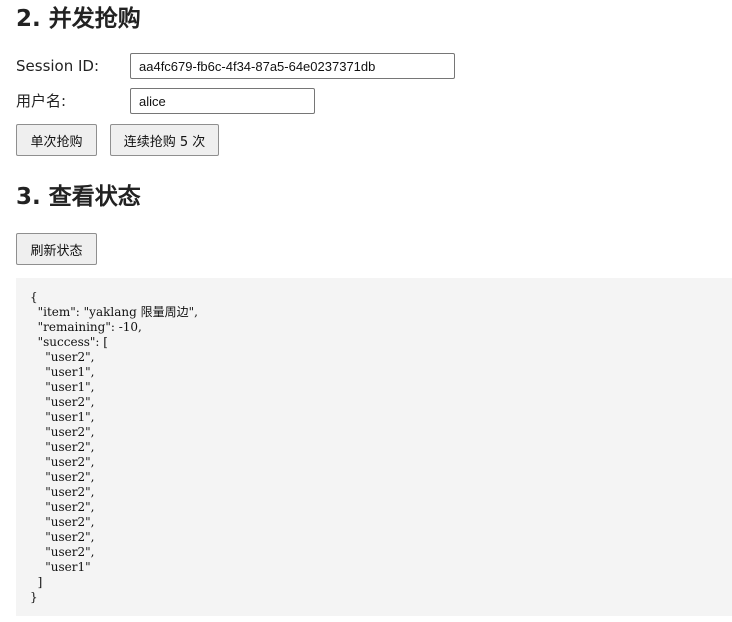 The image size is (732, 622). What do you see at coordinates (78, 197) in the screenshot?
I see `section-title-view-status: 3. 查看状态` at bounding box center [78, 197].